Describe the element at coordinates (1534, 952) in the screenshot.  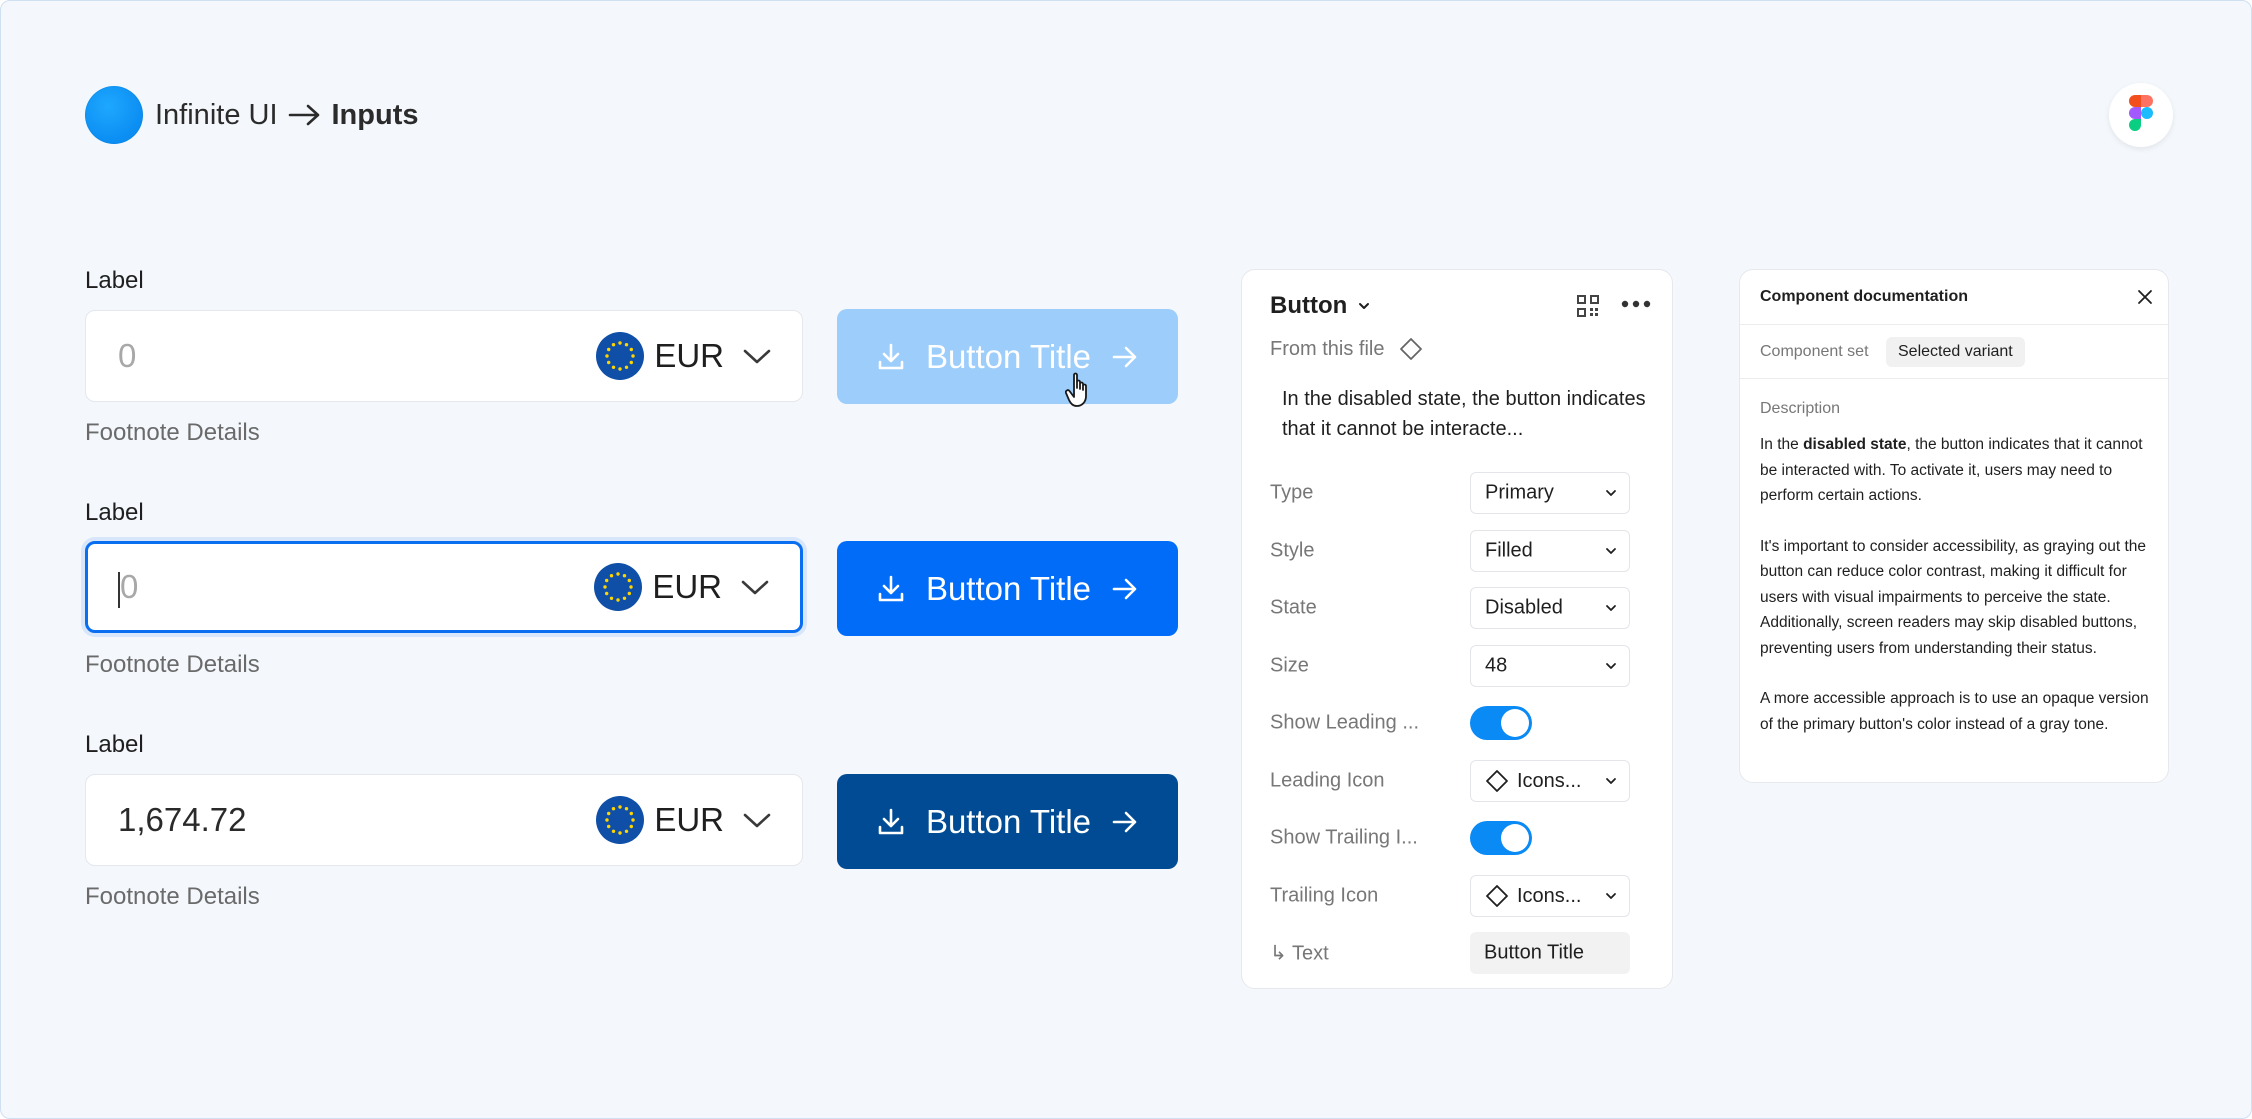
I see `text-input-value: Button Title` at that location.